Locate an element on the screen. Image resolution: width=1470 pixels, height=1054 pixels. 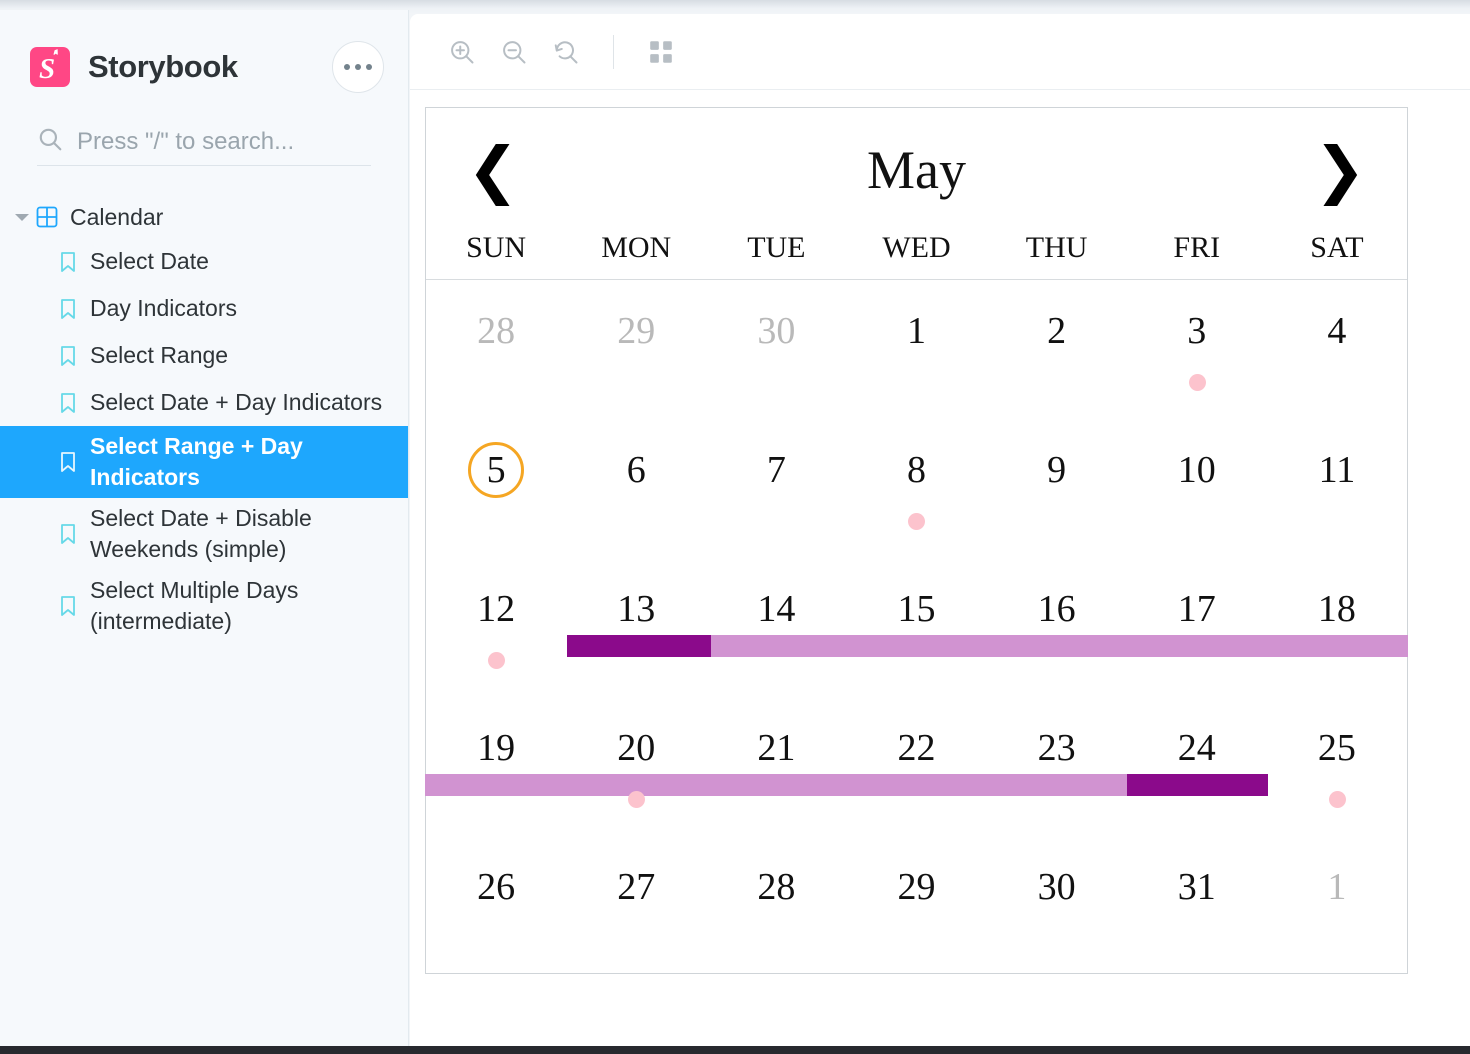
calendar-day-cell: 23 is located at coordinates (1057, 766).